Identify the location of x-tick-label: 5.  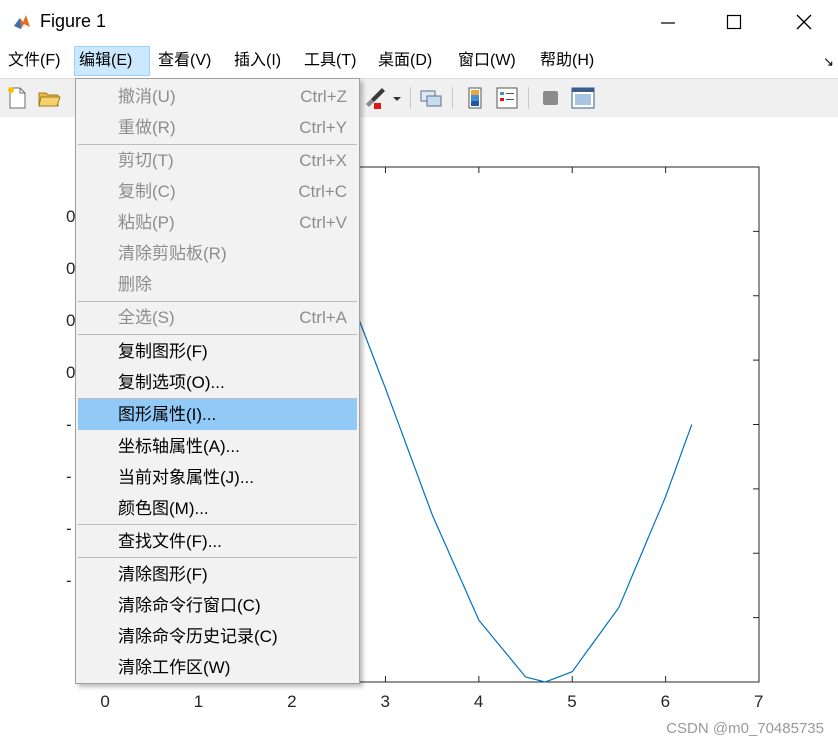
(572, 701).